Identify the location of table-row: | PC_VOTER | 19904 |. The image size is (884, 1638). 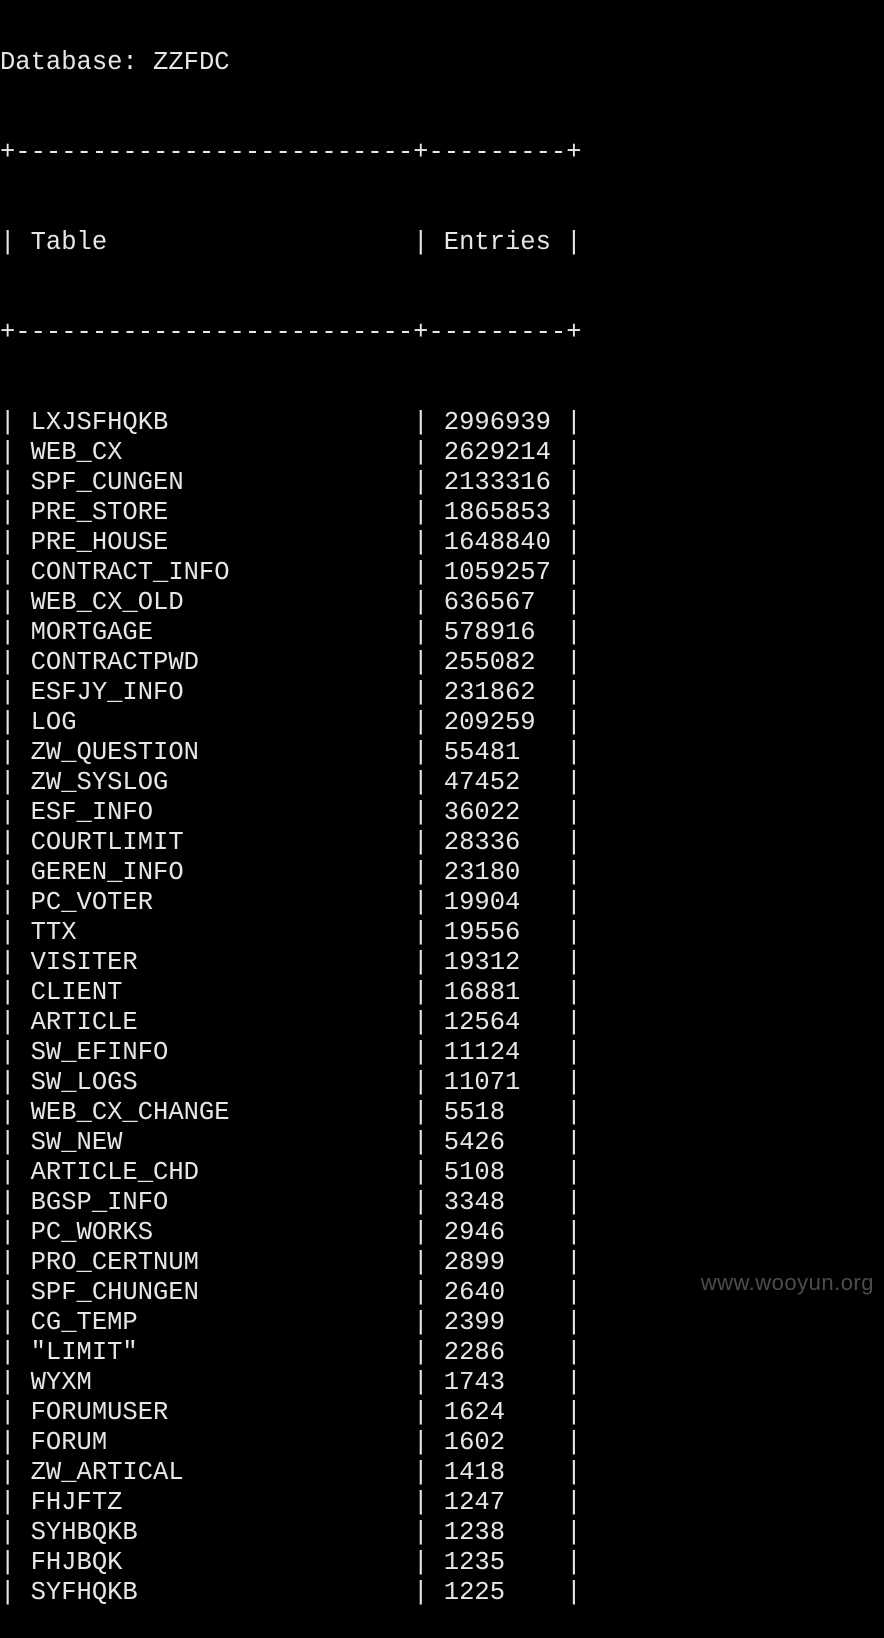
(291, 902).